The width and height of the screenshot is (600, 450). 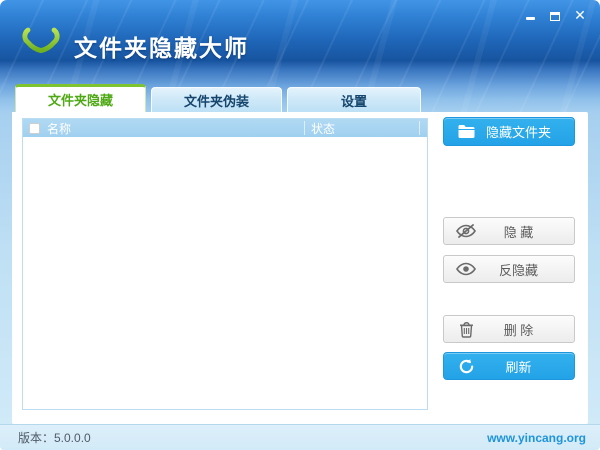 What do you see at coordinates (518, 270) in the screenshot?
I see `unhide-label: 反隐藏` at bounding box center [518, 270].